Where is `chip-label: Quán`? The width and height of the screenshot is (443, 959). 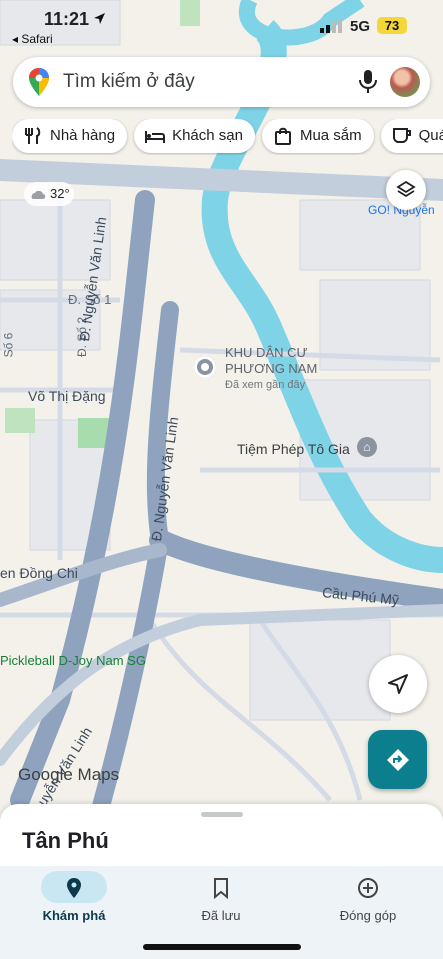
chip-label: Quán is located at coordinates (430, 135).